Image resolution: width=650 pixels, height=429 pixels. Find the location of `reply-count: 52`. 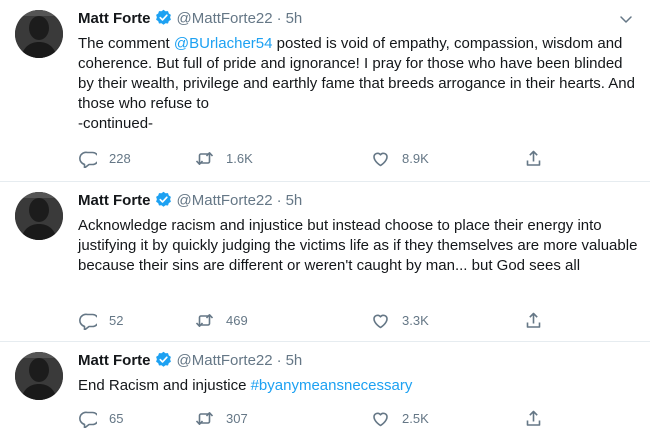

reply-count: 52 is located at coordinates (116, 320).